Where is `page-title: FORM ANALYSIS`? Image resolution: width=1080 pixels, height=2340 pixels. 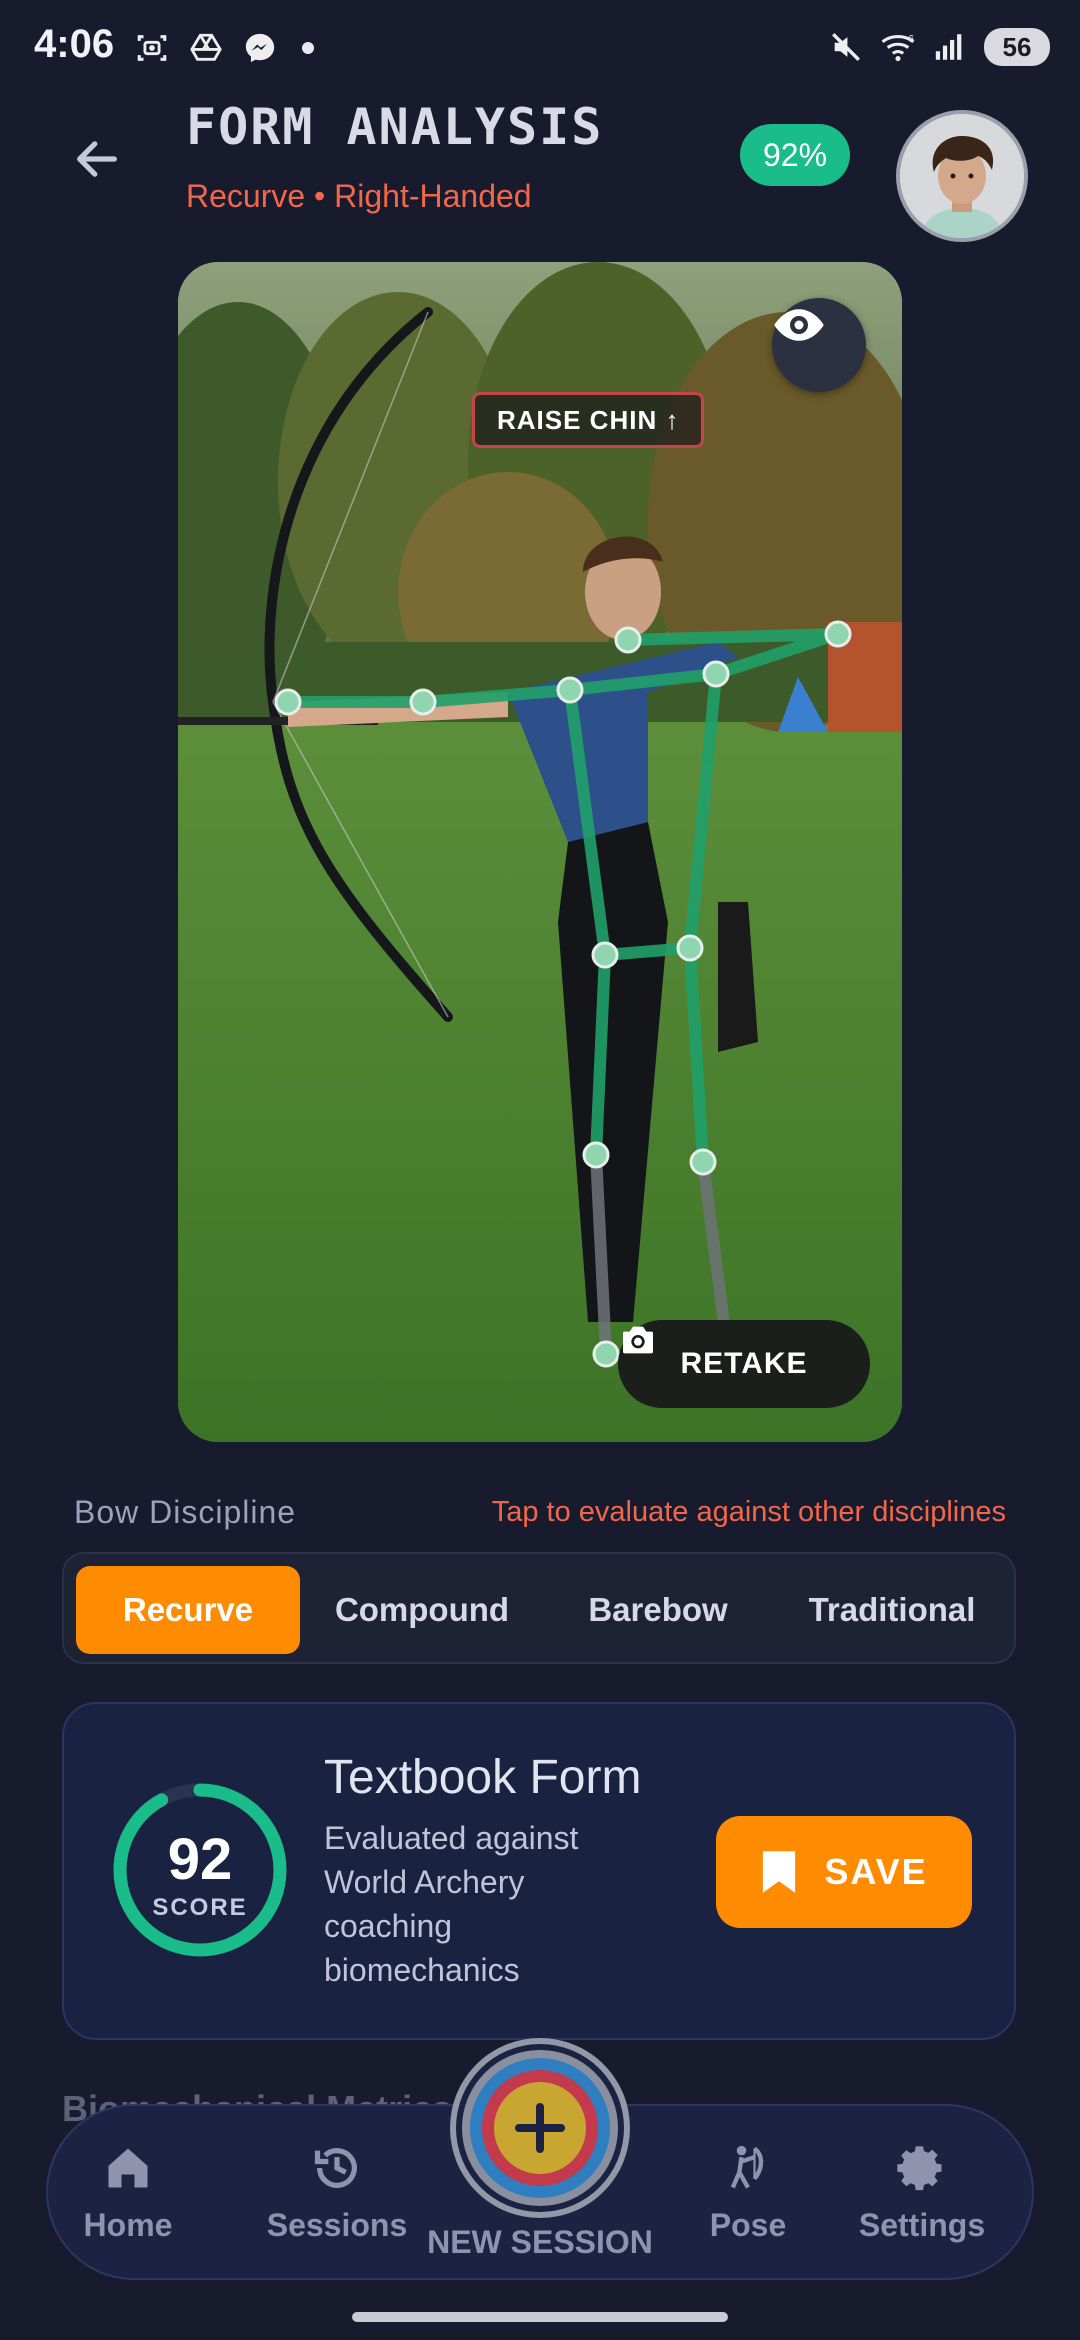 page-title: FORM ANALYSIS is located at coordinates (395, 127).